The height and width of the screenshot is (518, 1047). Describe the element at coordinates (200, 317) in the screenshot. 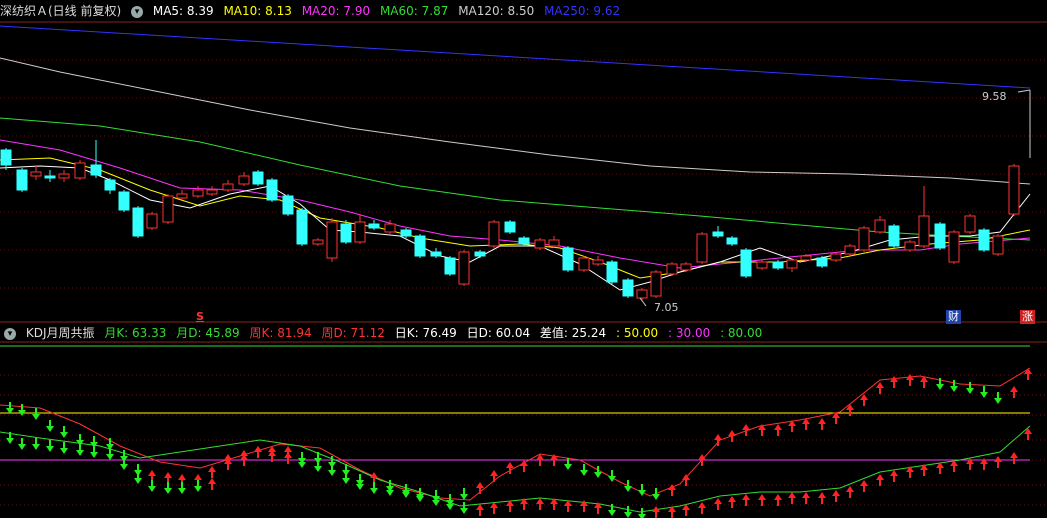

I see `marker-s: S` at that location.